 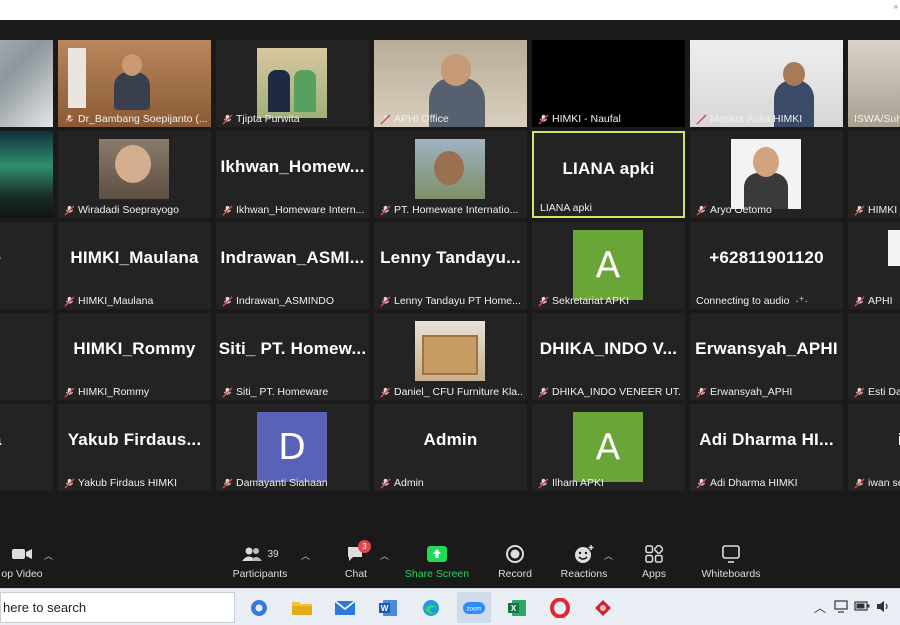 I want to click on participant-tile: D Damayanti Siahaan, so click(x=292, y=447).